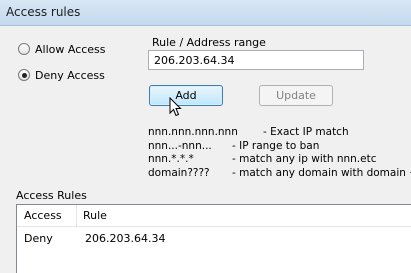 This screenshot has height=273, width=411. Describe the element at coordinates (186, 95) in the screenshot. I see `add-button: Add` at that location.